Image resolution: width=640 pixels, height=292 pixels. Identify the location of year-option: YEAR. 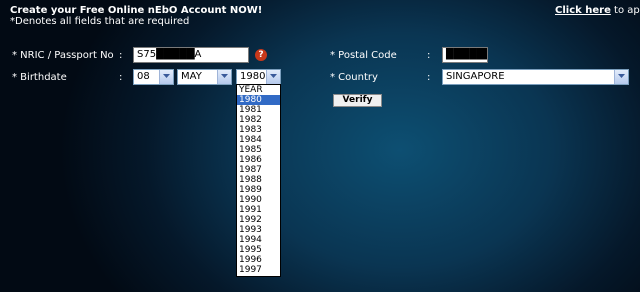
(258, 90).